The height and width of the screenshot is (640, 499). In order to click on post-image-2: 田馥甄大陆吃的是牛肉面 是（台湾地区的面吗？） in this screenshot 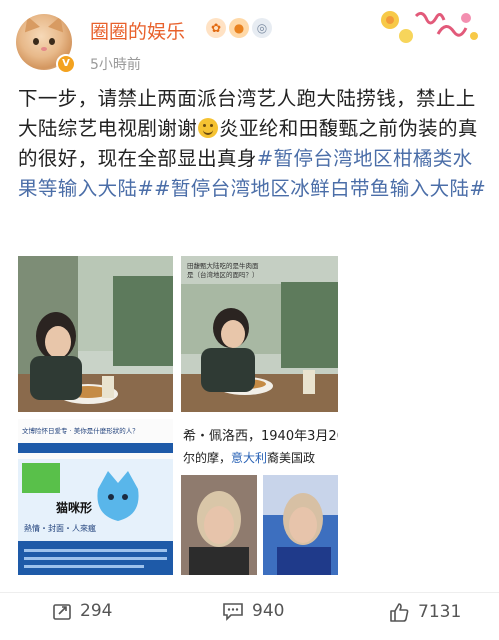, I will do `click(259, 334)`.